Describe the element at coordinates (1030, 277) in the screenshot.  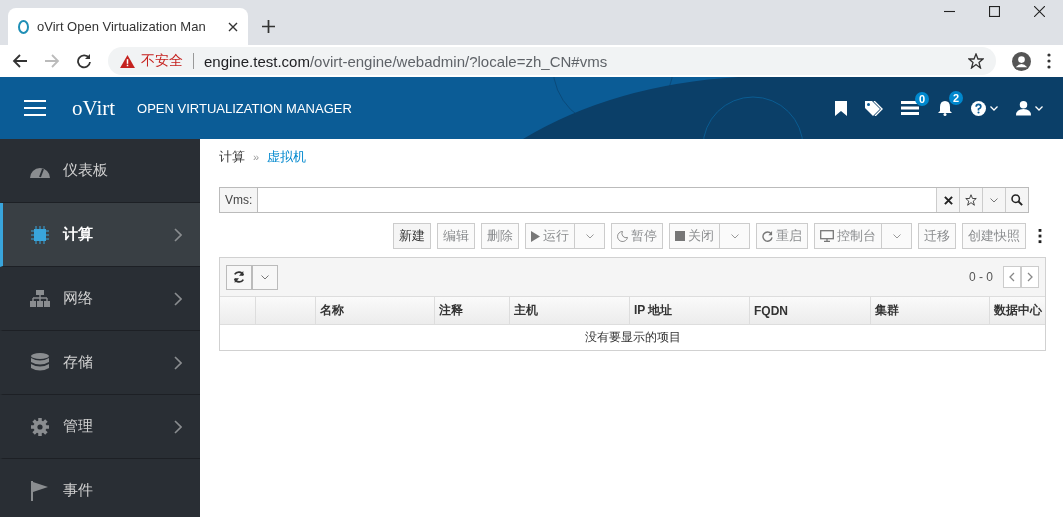
I see `chevron-right-icon` at that location.